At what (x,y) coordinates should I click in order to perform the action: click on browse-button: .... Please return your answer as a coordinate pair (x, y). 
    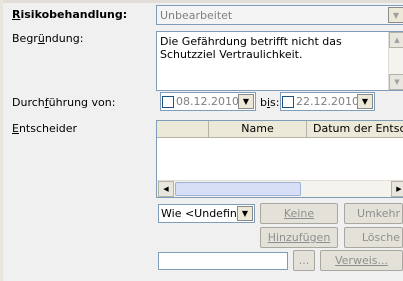
    Looking at the image, I should click on (304, 260).